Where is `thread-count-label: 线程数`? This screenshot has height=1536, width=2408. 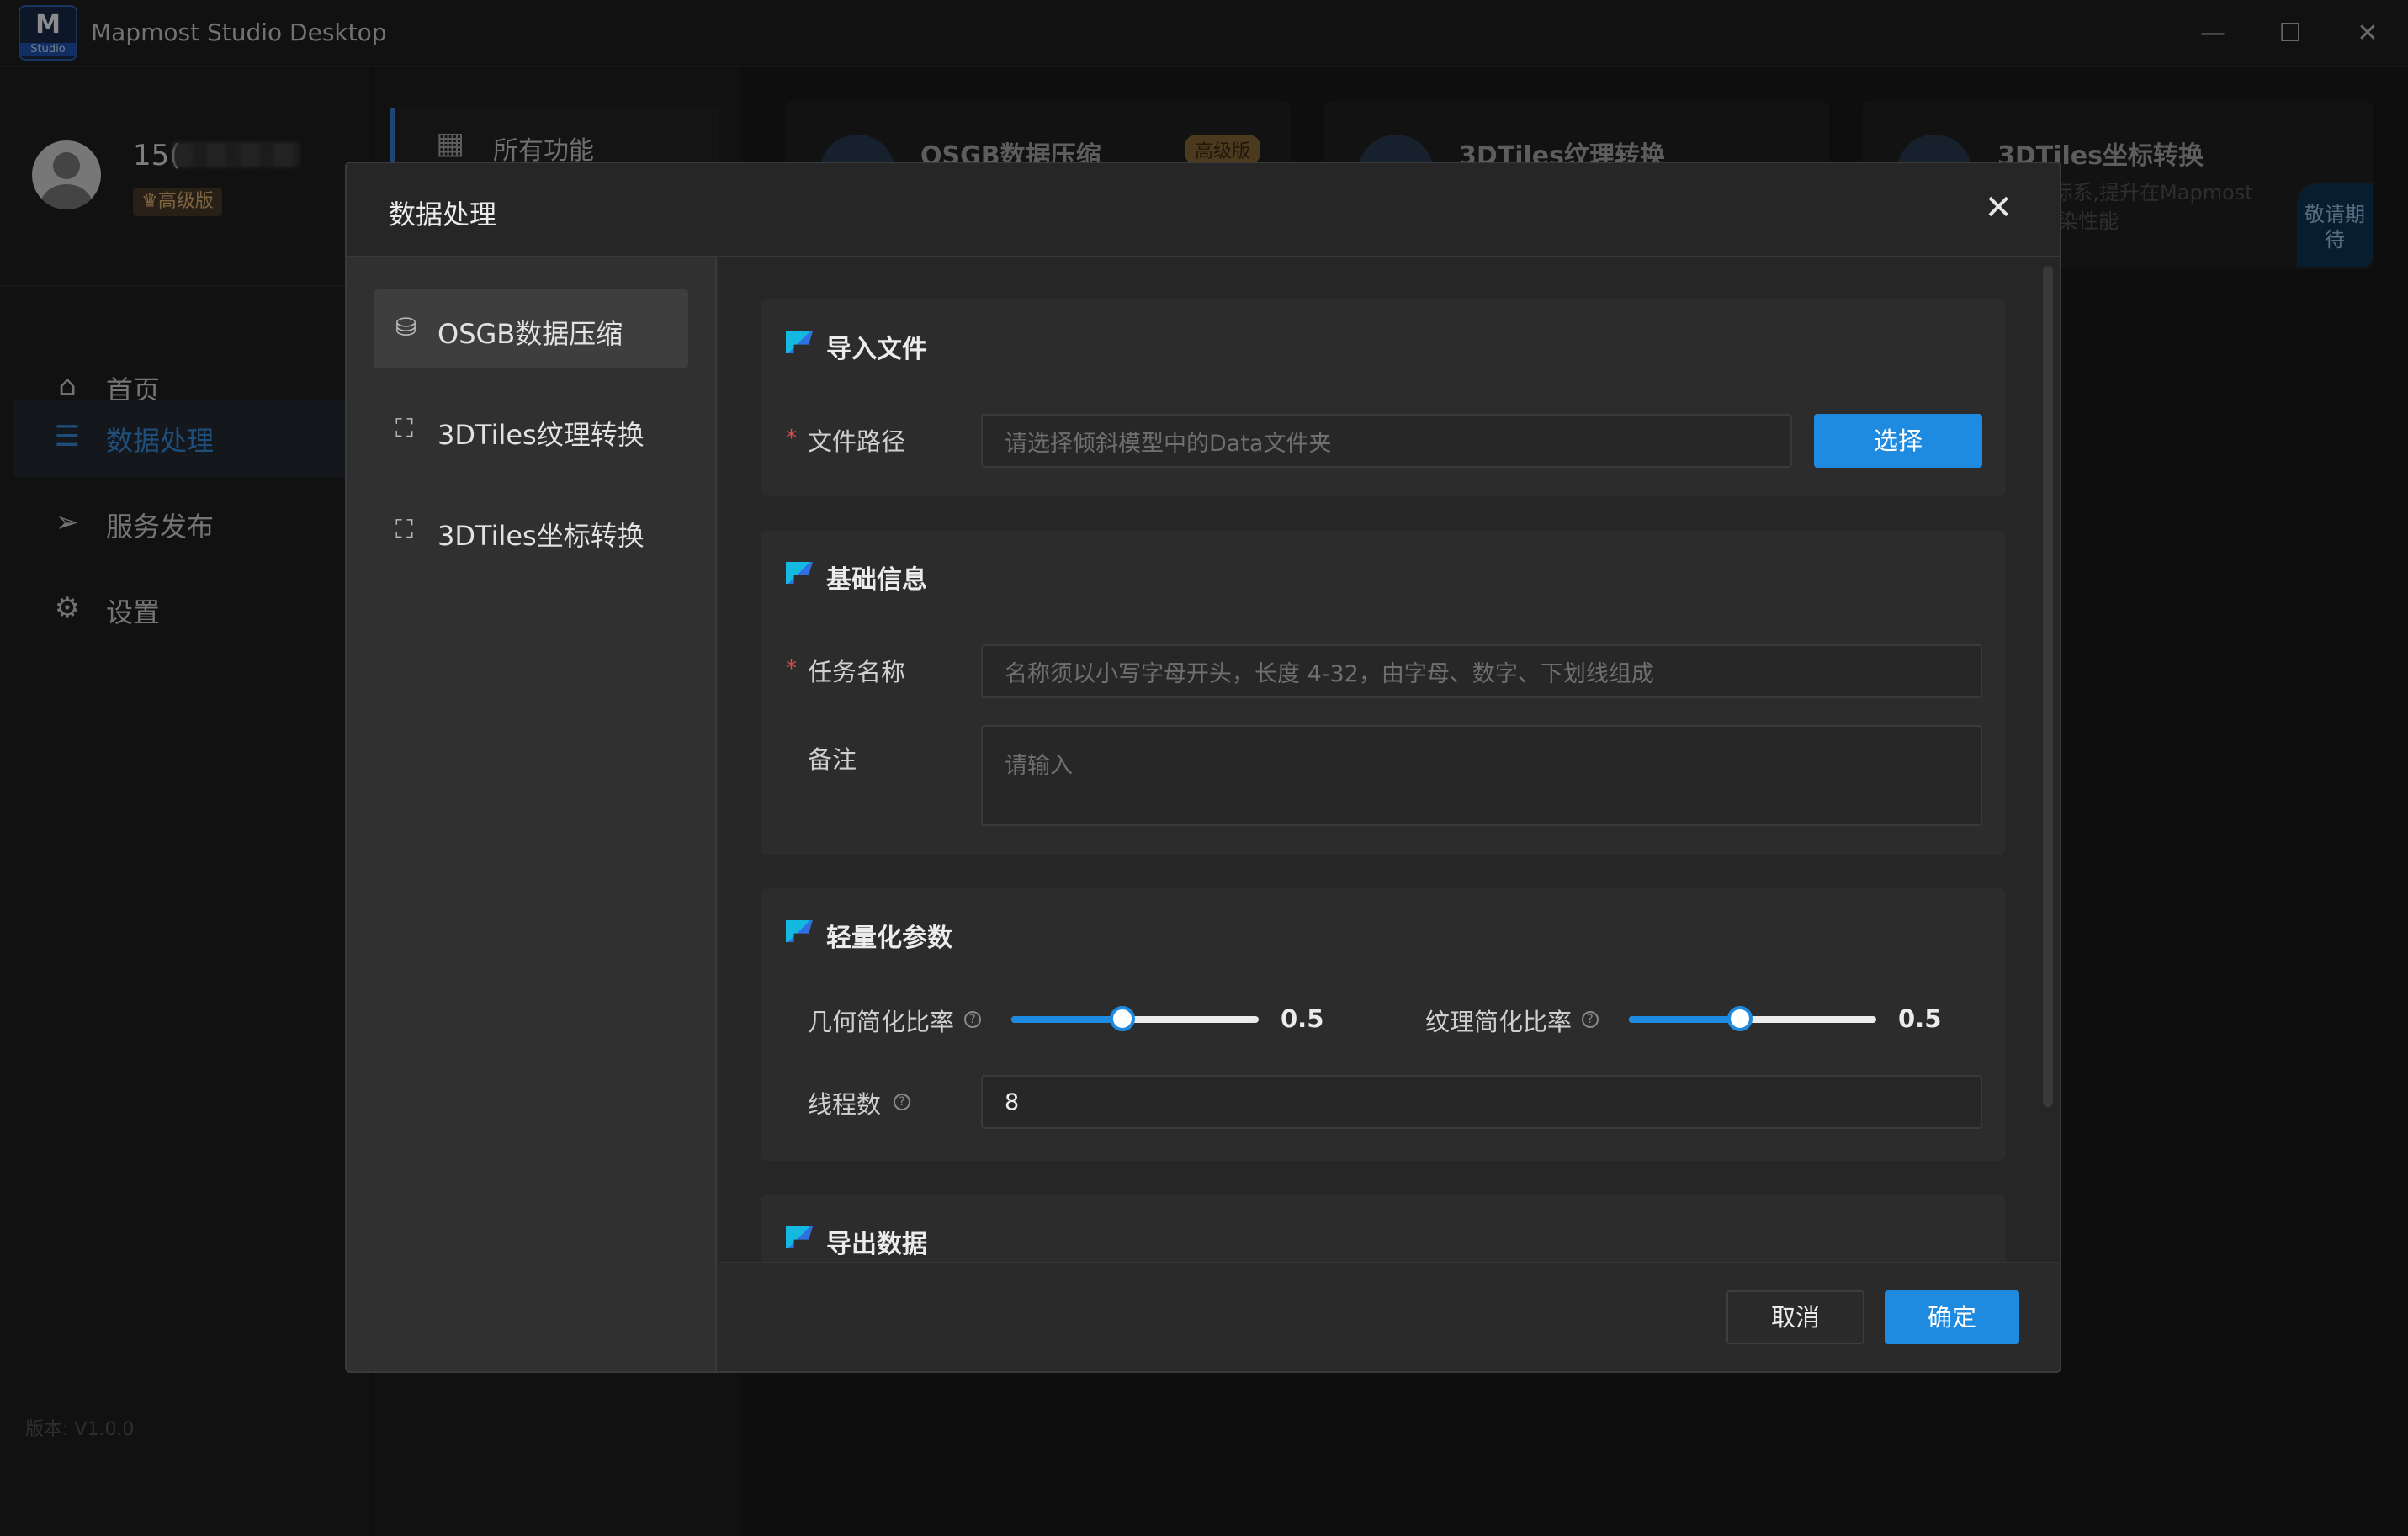
thread-count-label: 线程数 is located at coordinates (845, 1104).